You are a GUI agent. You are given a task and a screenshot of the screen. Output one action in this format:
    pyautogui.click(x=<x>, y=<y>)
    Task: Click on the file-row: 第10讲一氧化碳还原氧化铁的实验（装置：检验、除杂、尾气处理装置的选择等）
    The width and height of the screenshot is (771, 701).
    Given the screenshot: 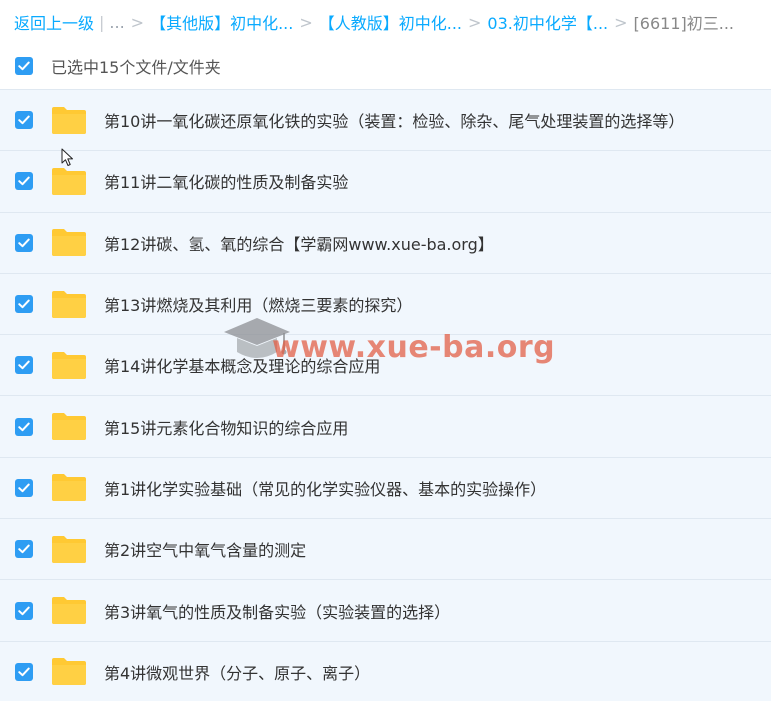 What is the action you would take?
    pyautogui.click(x=385, y=120)
    